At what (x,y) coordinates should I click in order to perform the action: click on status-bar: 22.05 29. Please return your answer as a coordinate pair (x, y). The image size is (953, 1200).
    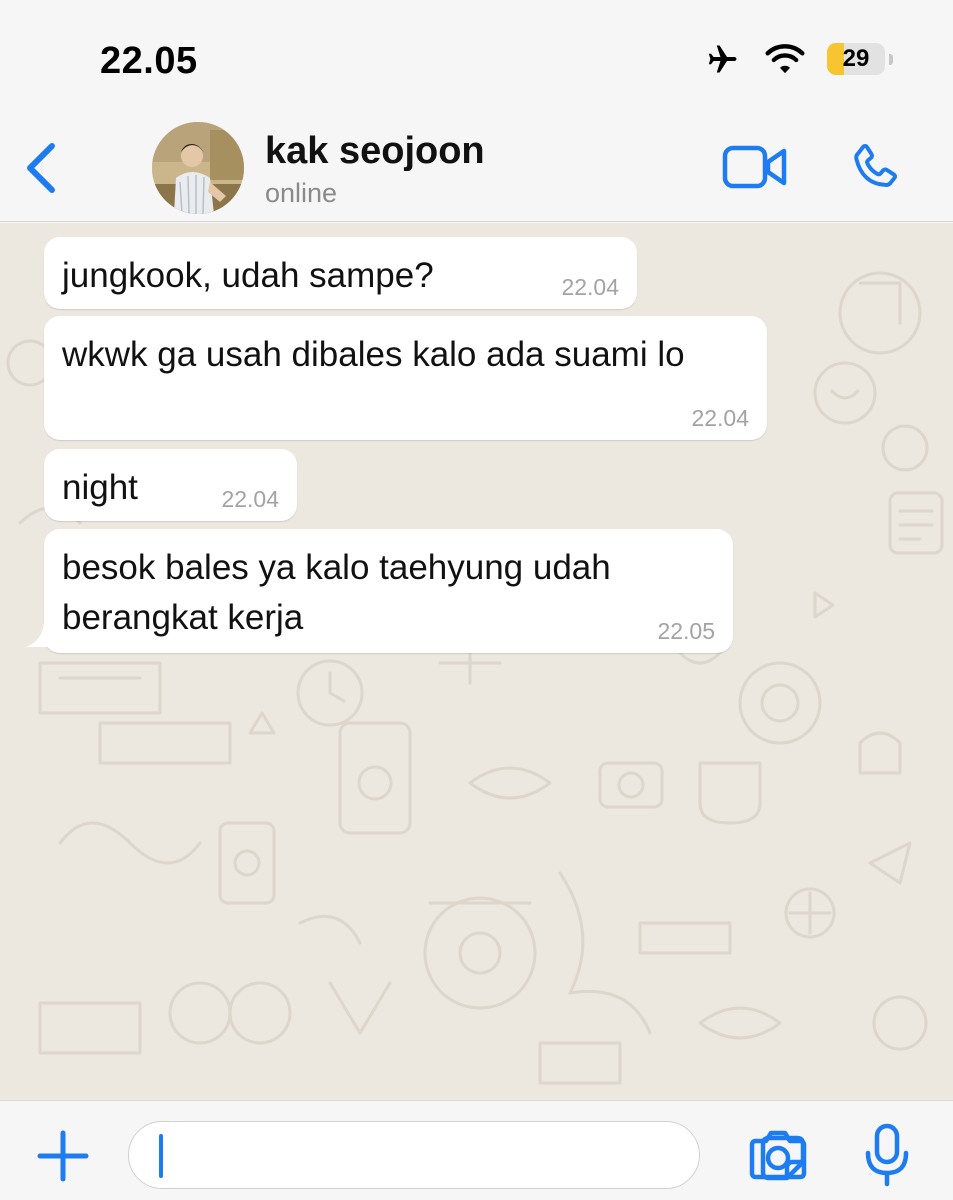
    Looking at the image, I should click on (476, 55).